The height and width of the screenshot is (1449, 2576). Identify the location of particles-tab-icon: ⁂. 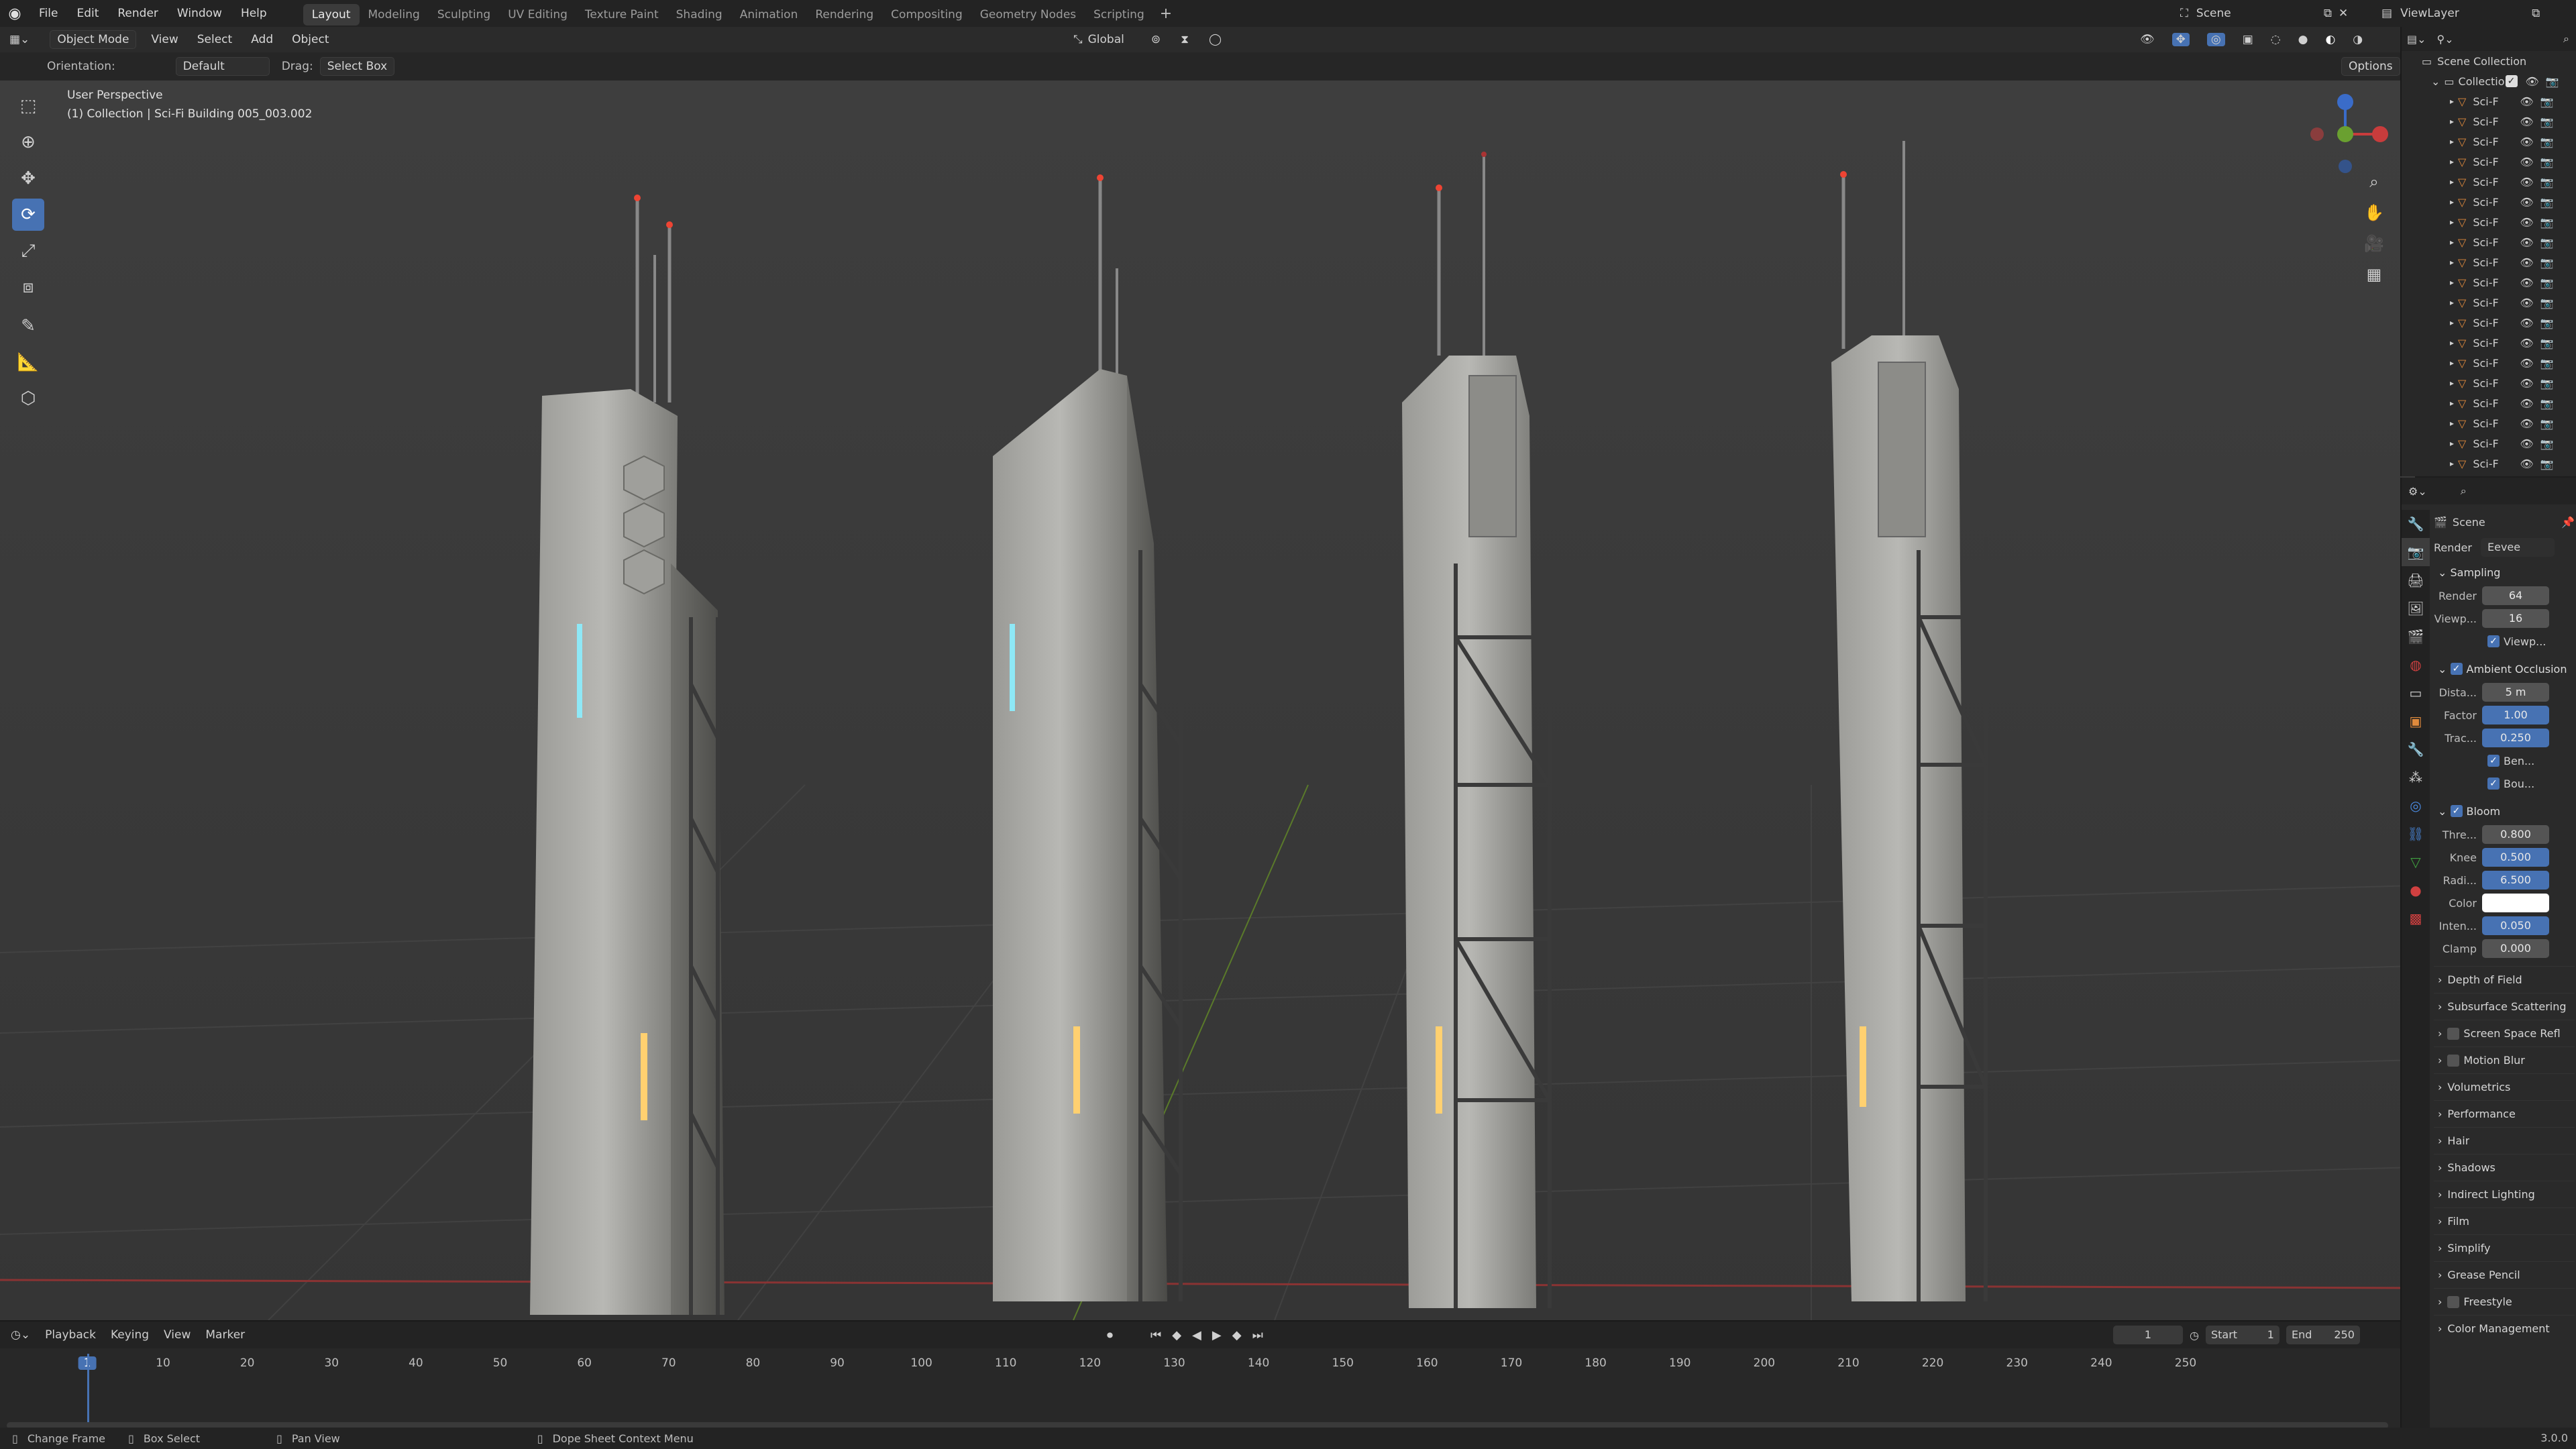
(2416, 777).